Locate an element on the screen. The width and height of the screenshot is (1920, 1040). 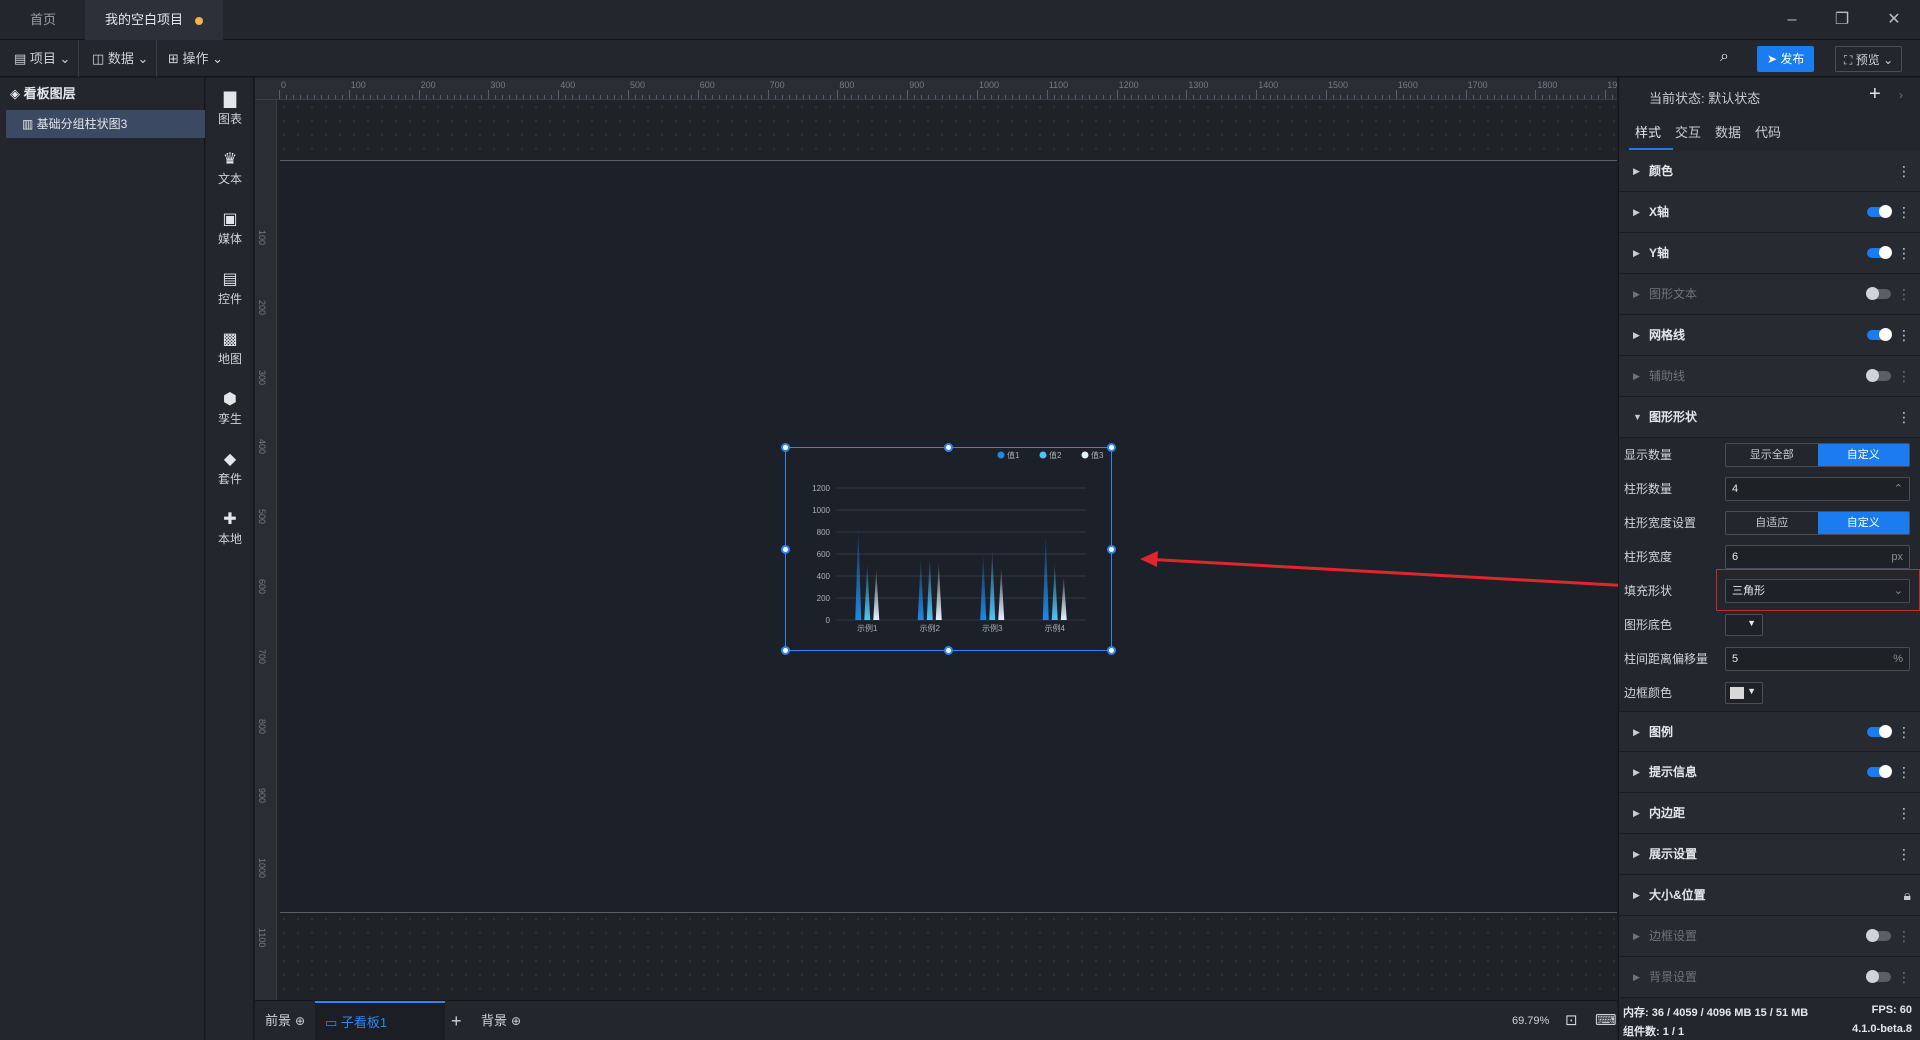
component-suite: ◆ 套件 is located at coordinates (230, 468).